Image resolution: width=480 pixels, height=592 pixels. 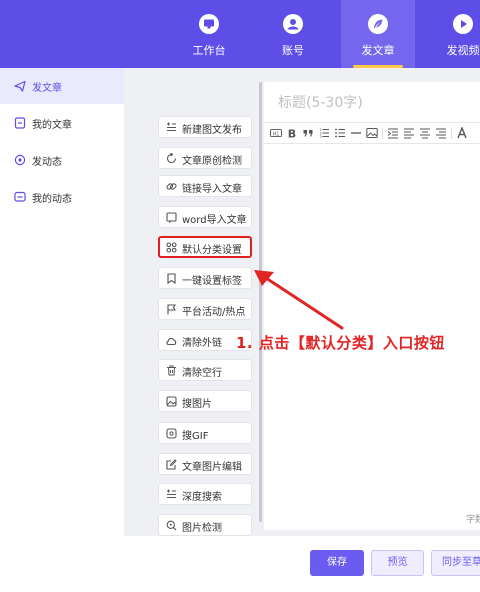 I want to click on tool-label: 搜图片, so click(x=197, y=404).